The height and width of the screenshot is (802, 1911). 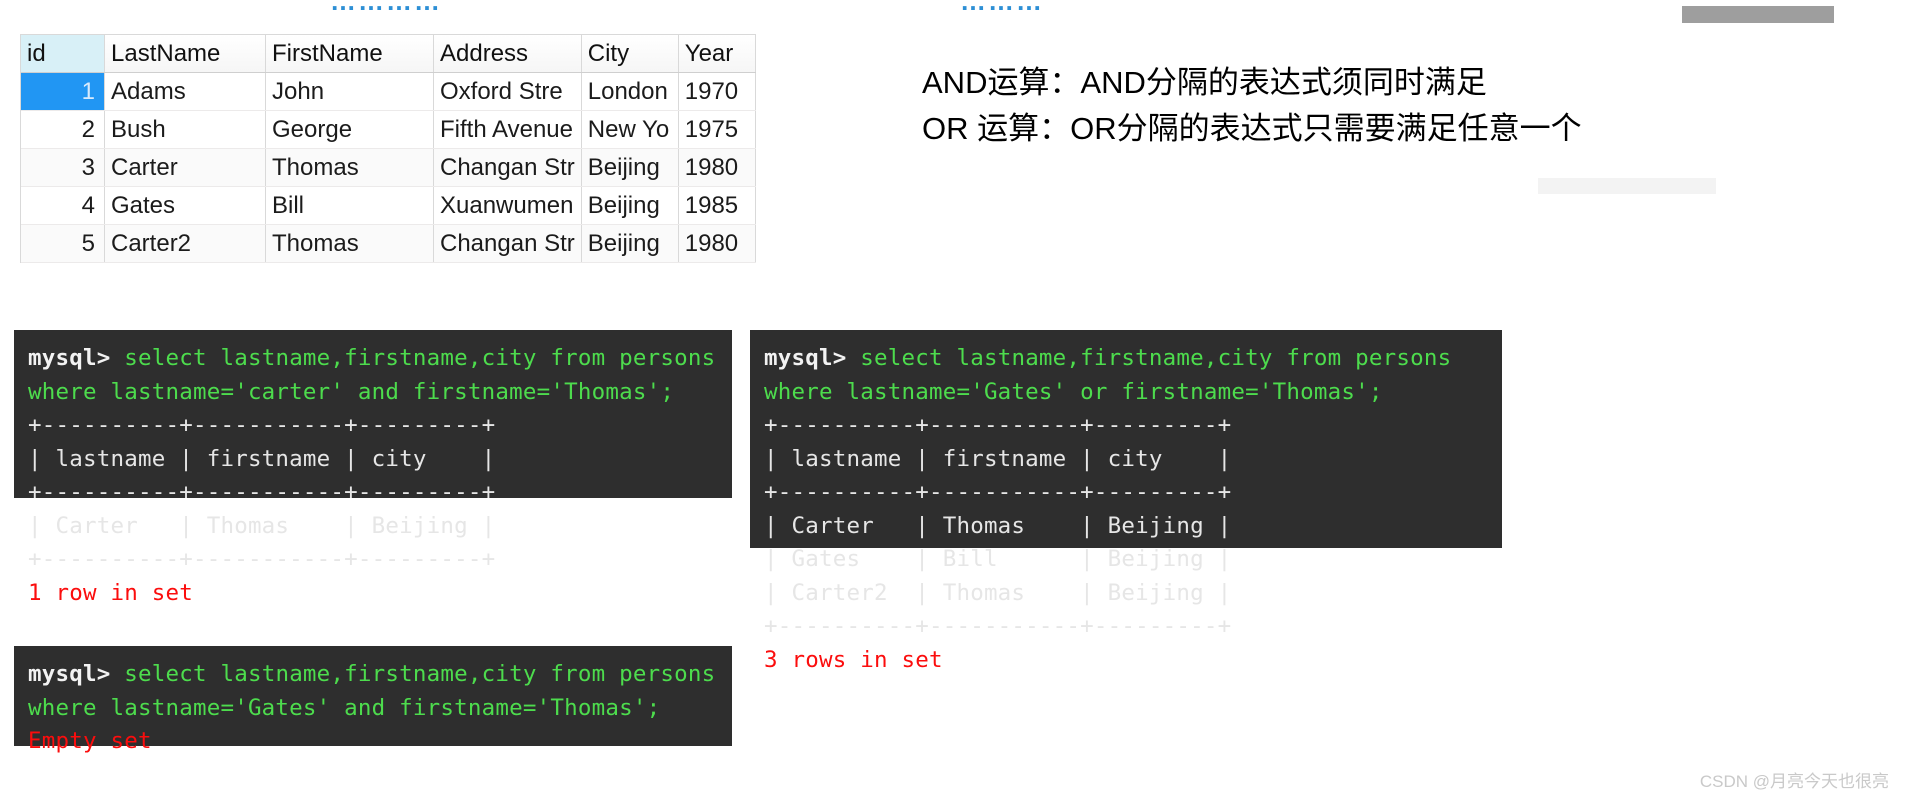 What do you see at coordinates (853, 659) in the screenshot?
I see `result-status: 3 rows in set` at bounding box center [853, 659].